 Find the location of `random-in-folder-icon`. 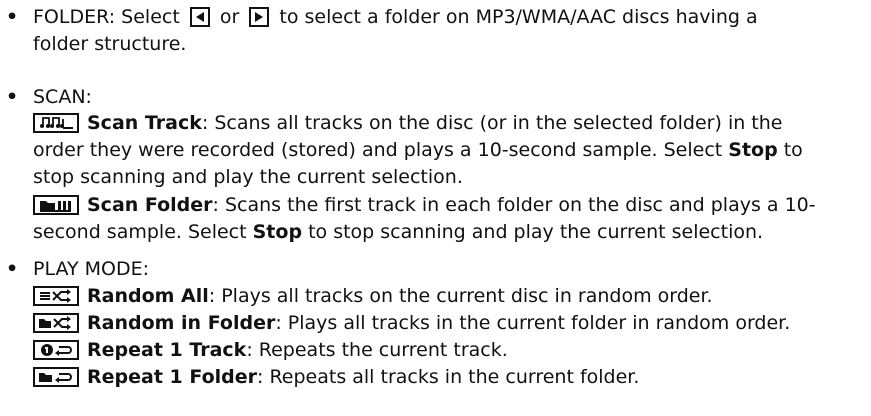

random-in-folder-icon is located at coordinates (56, 323).